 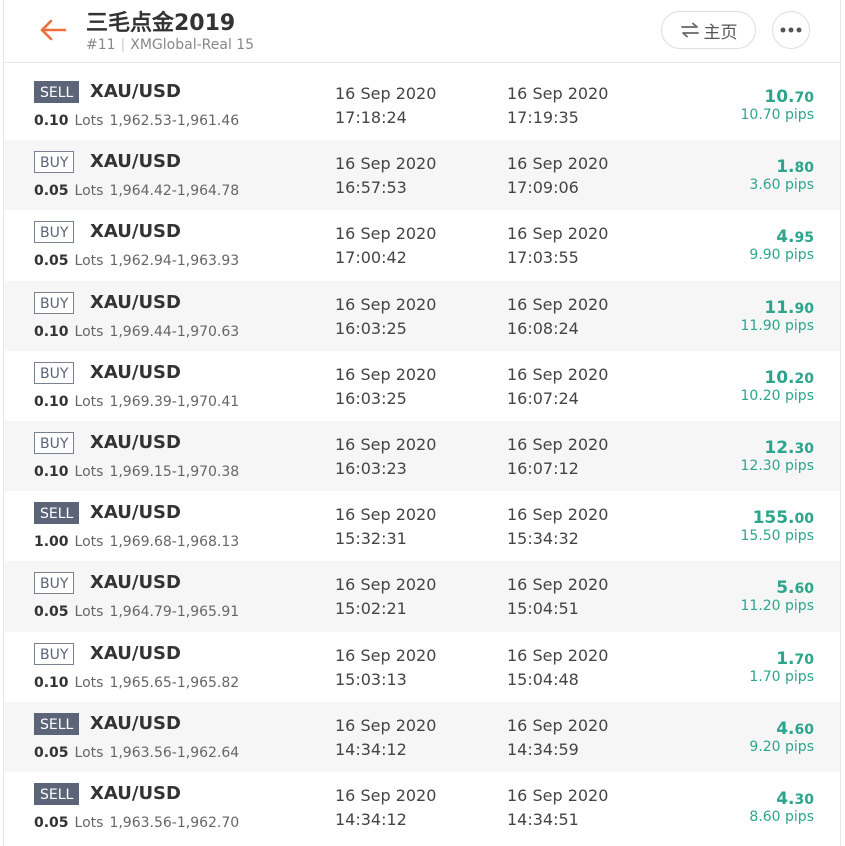 What do you see at coordinates (777, 465) in the screenshot?
I see `trade-pips: 12.30 pips` at bounding box center [777, 465].